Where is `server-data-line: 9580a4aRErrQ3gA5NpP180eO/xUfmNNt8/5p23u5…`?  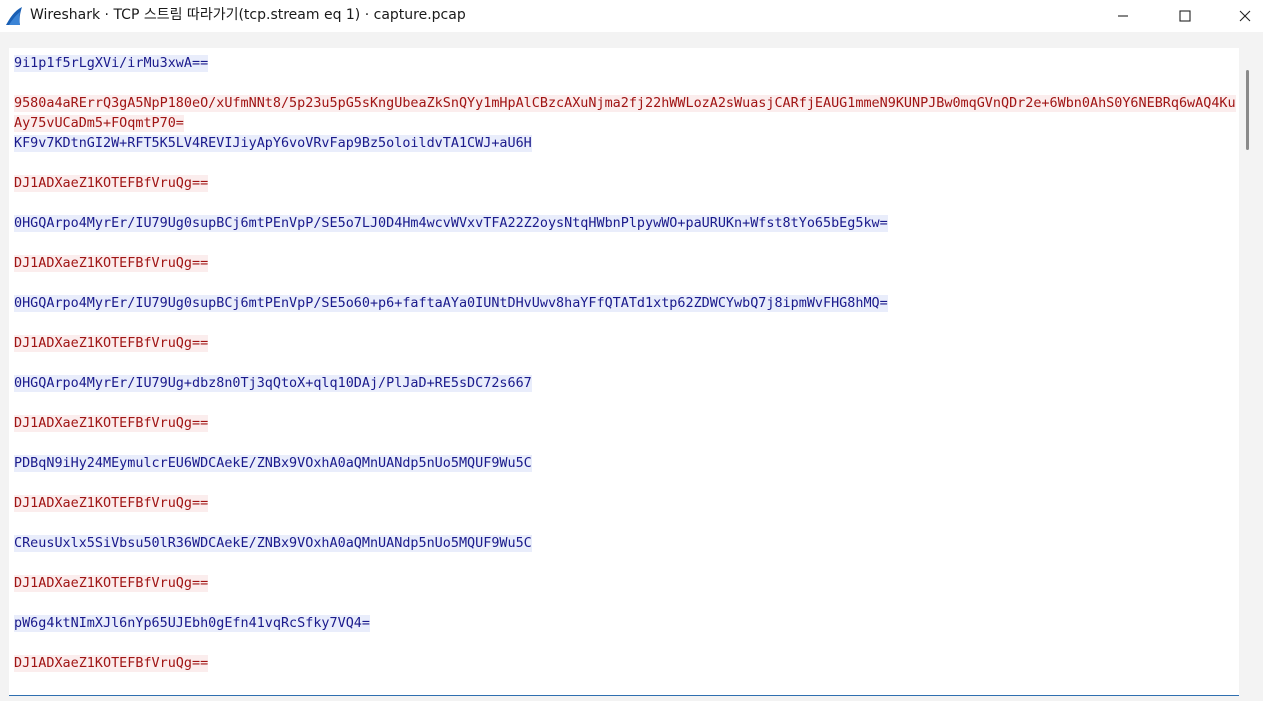
server-data-line: 9580a4aRErrQ3gA5NpP180eO/xUfmNNt8/5p23u5… is located at coordinates (625, 114).